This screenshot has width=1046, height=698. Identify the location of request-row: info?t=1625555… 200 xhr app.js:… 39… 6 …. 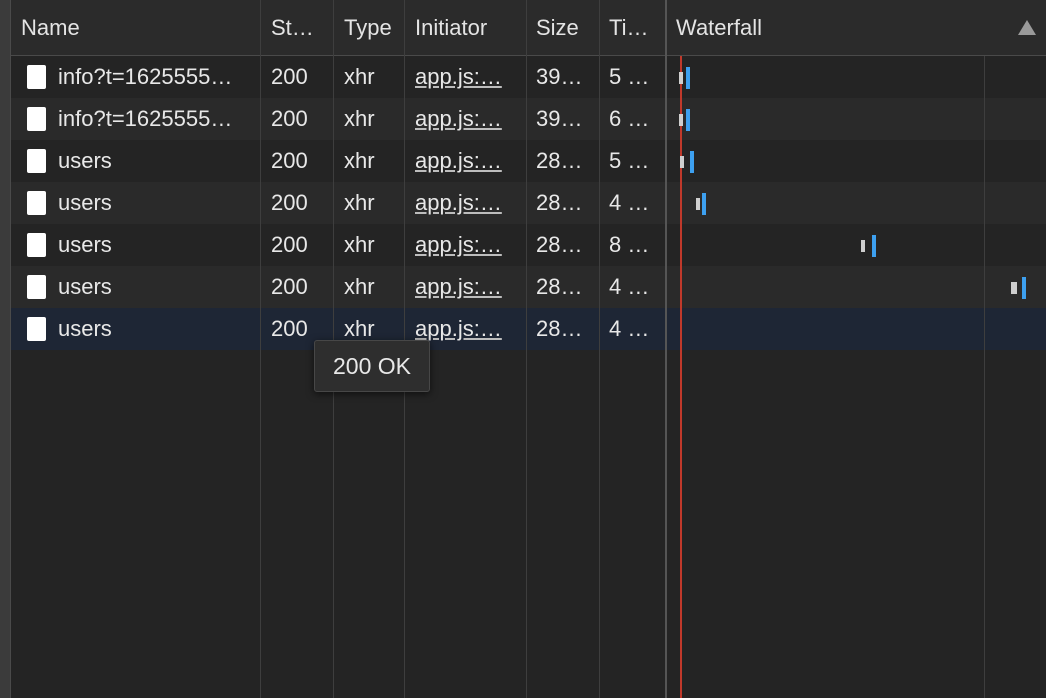
(528, 119).